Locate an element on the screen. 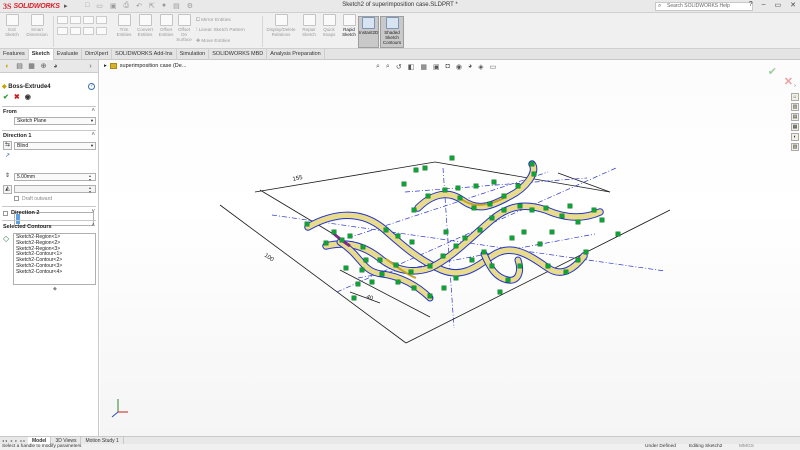 This screenshot has width=800, height=450. unit-system: MMGS is located at coordinates (746, 447).